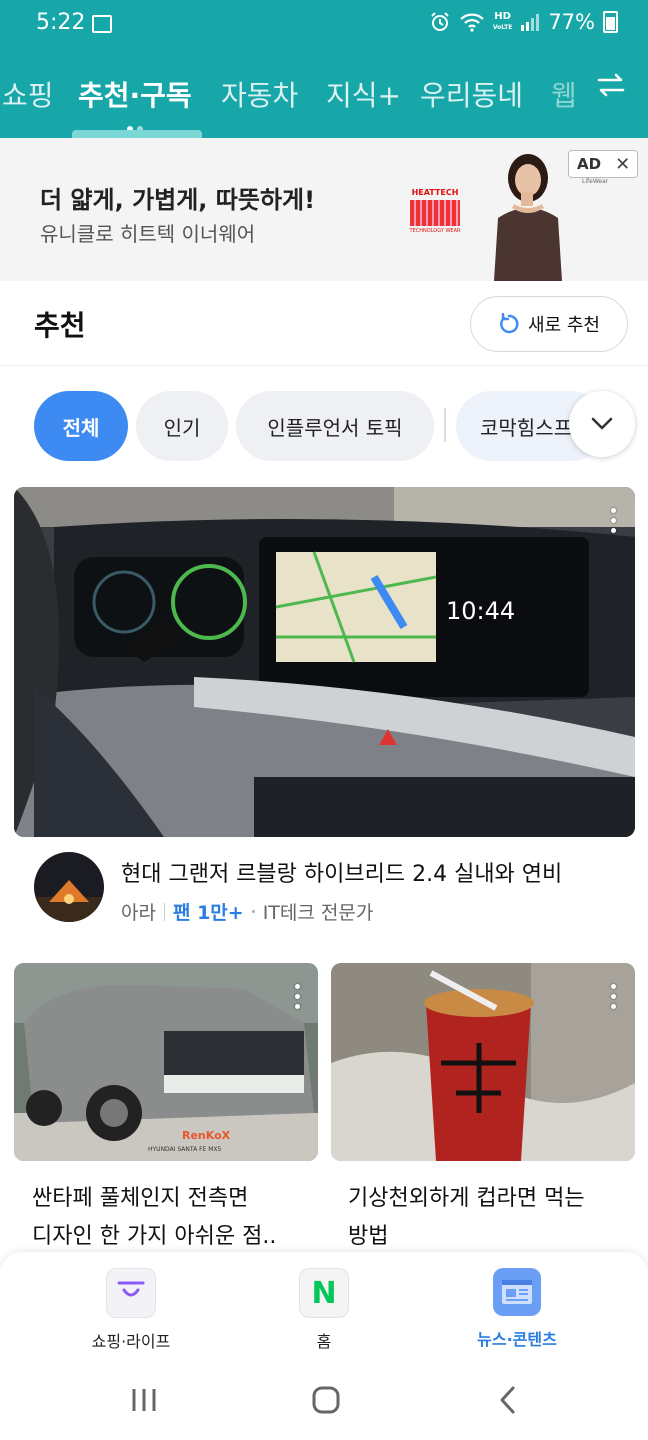  I want to click on tab-web: 웹, so click(564, 94).